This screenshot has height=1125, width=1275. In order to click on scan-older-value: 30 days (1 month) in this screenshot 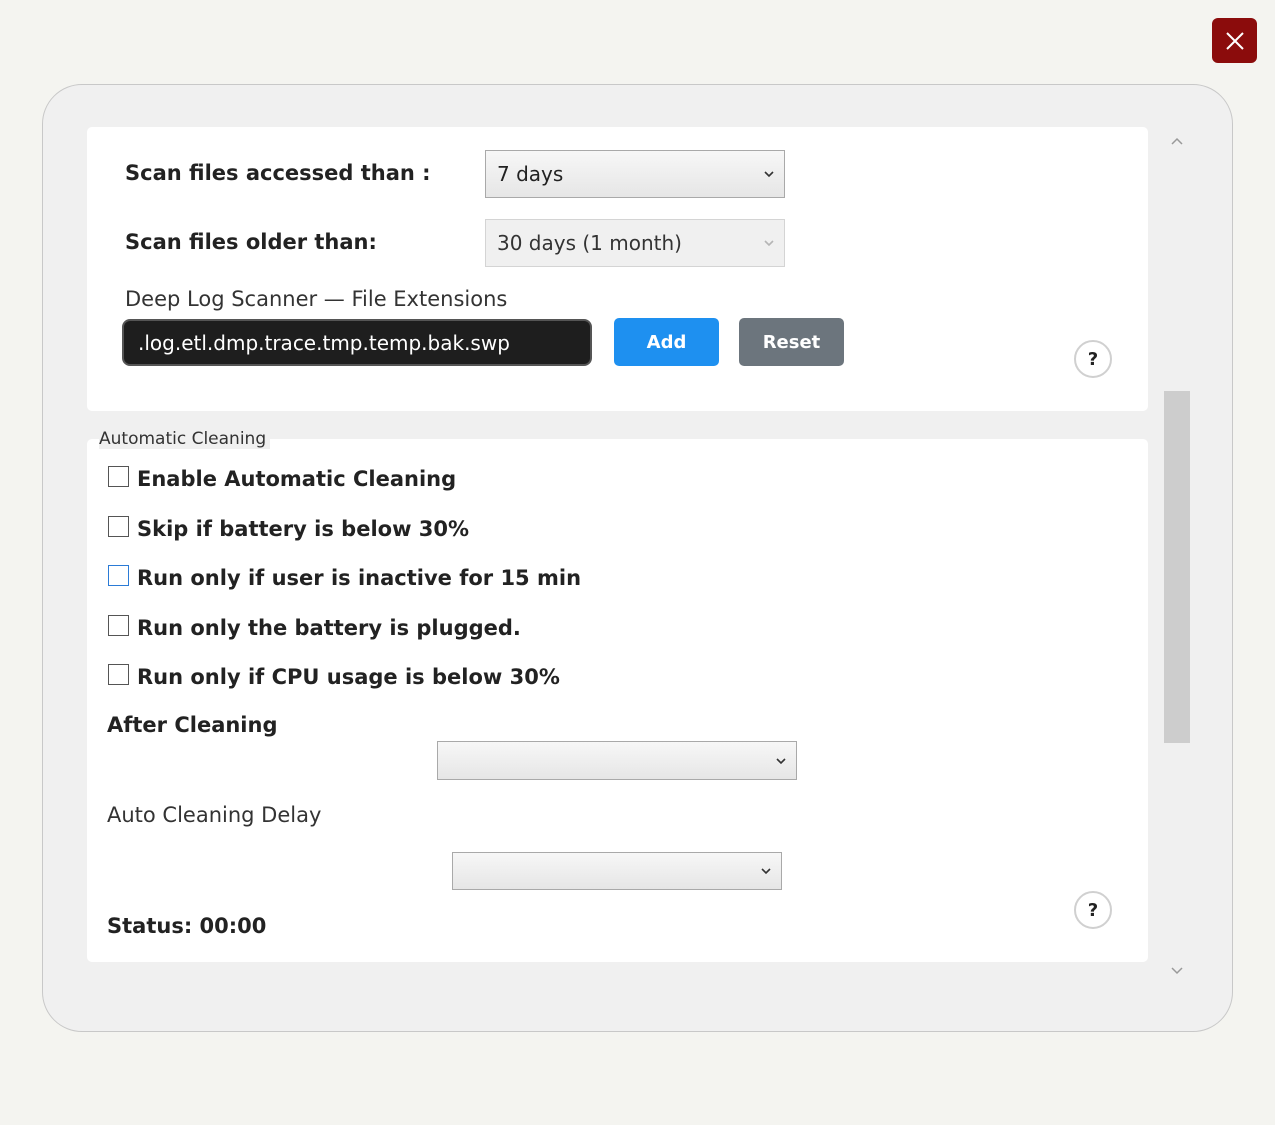, I will do `click(589, 243)`.